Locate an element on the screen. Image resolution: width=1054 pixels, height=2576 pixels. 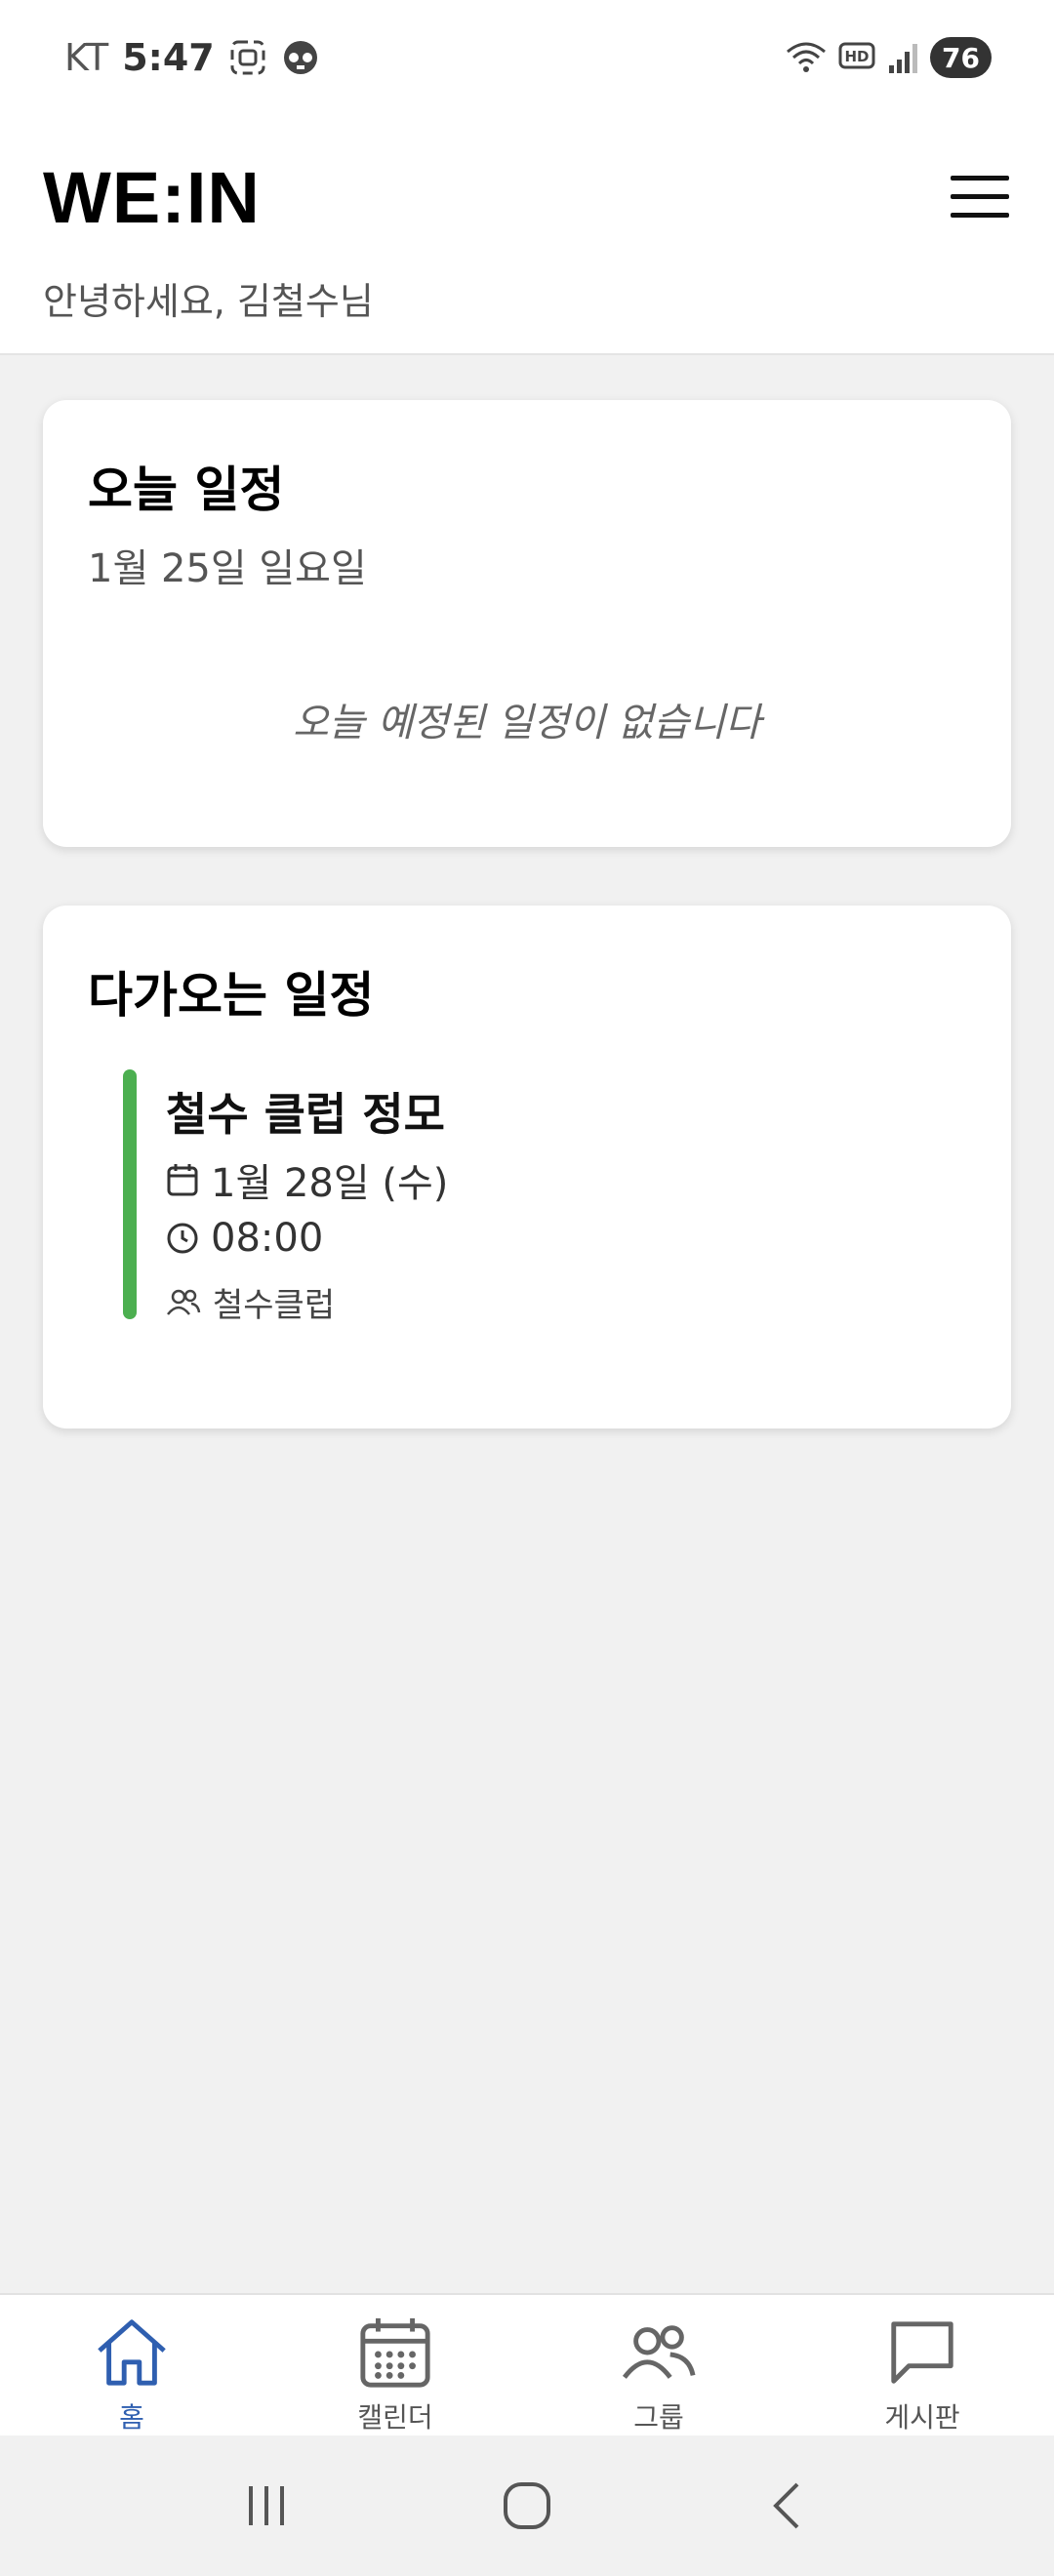
today-date: 1월 25일 일요일 is located at coordinates (228, 568).